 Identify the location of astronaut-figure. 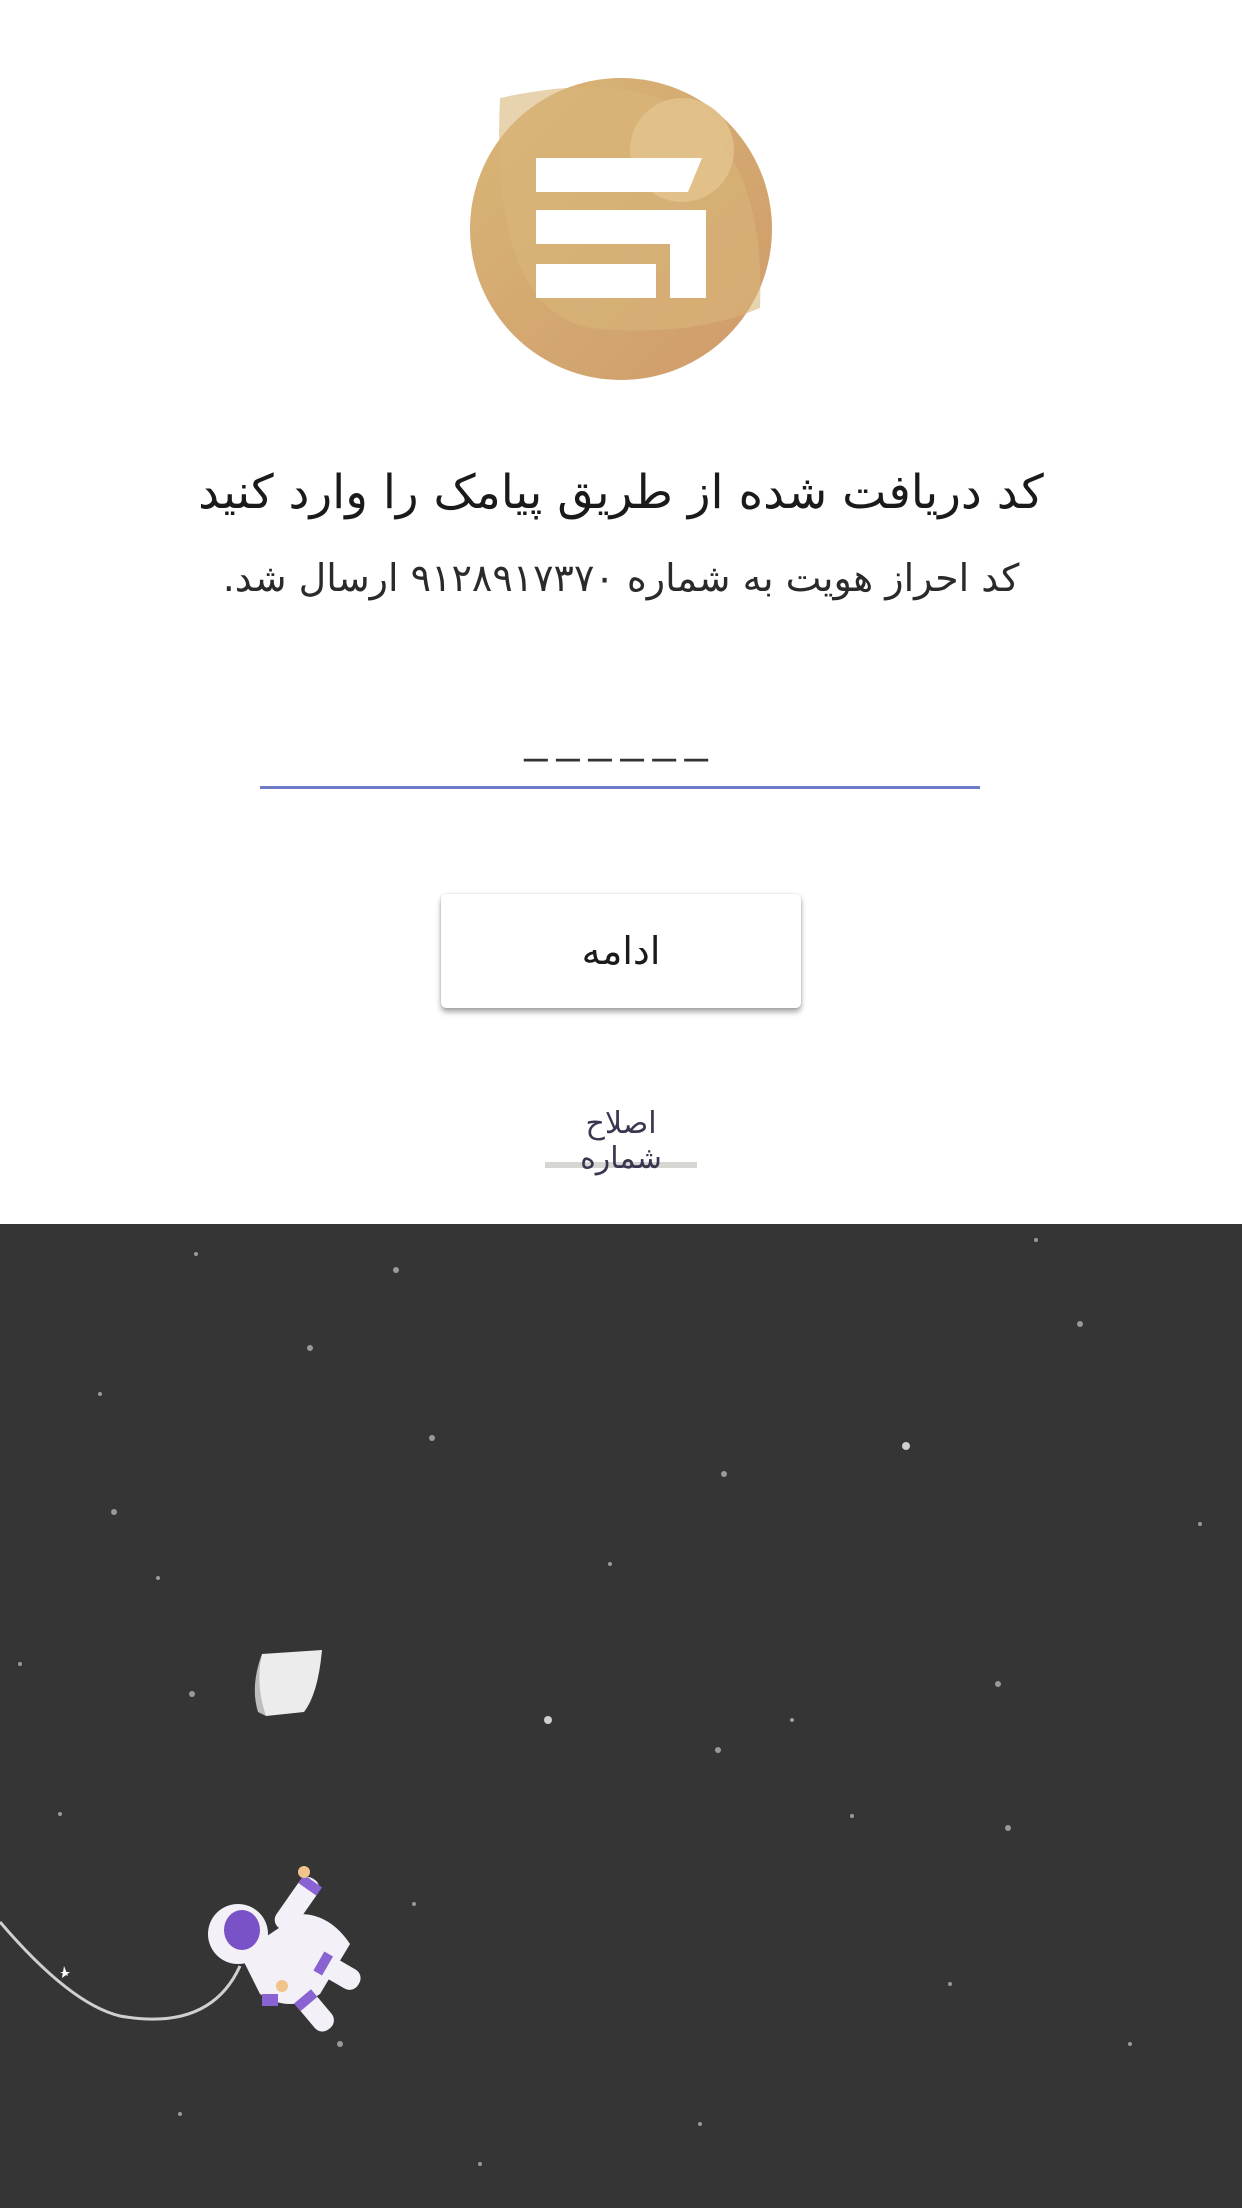
(284, 1949).